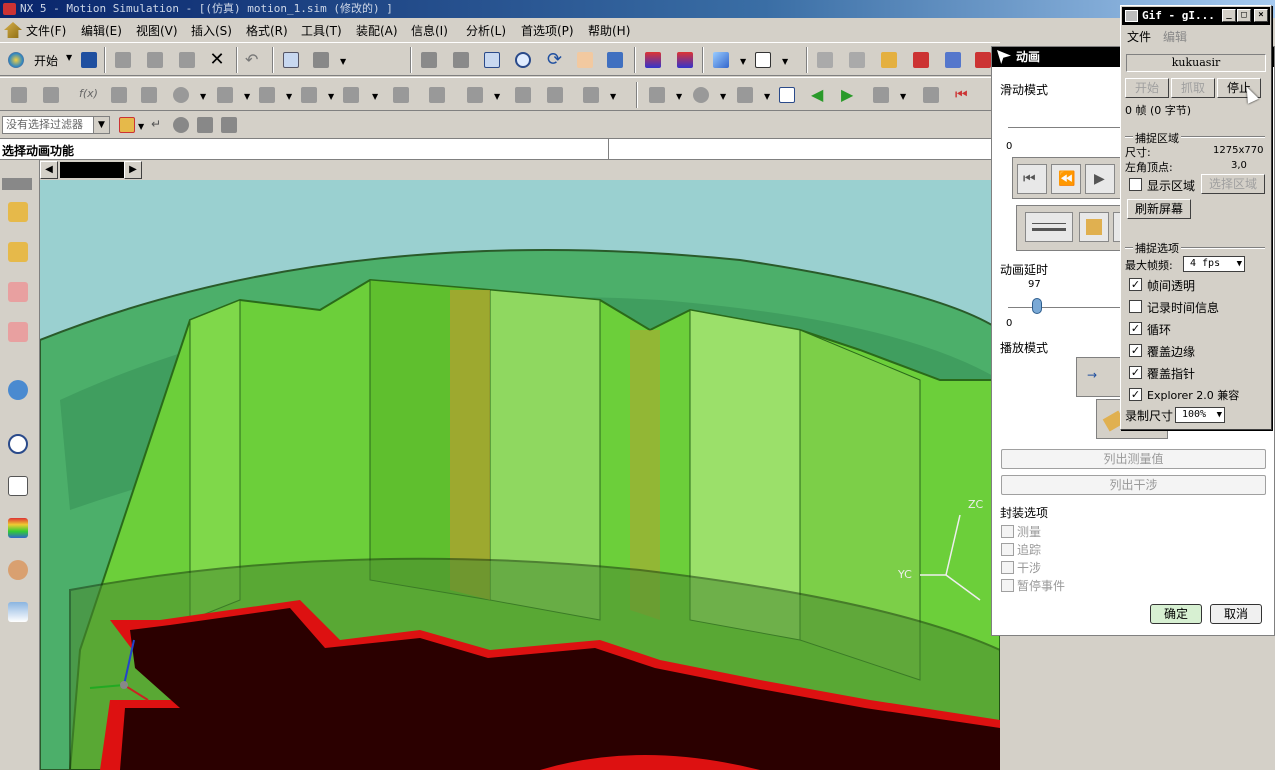  I want to click on record-size-select: 100% ▼, so click(1200, 415).